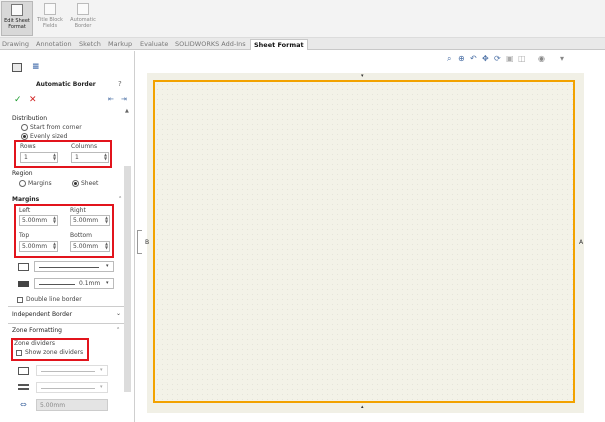  I want to click on sheet-radio, so click(75, 183).